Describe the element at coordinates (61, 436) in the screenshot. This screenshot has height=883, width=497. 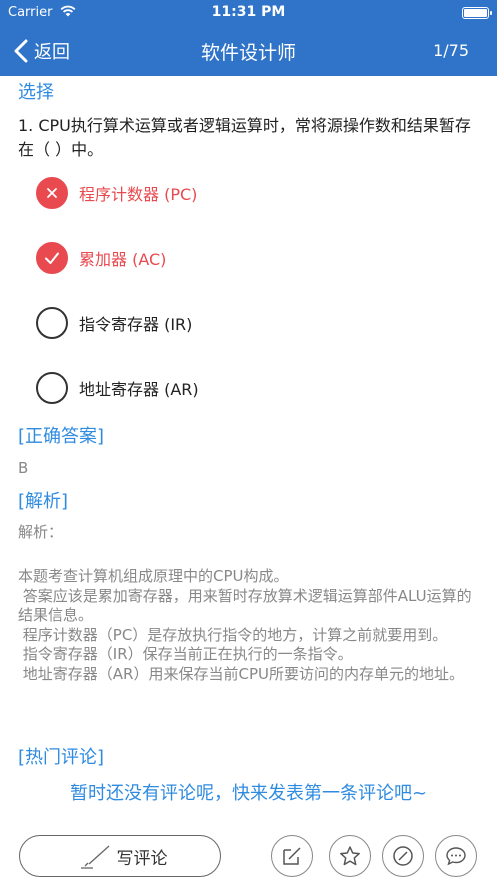
I see `correct-answer-heading: [正确答案]` at that location.